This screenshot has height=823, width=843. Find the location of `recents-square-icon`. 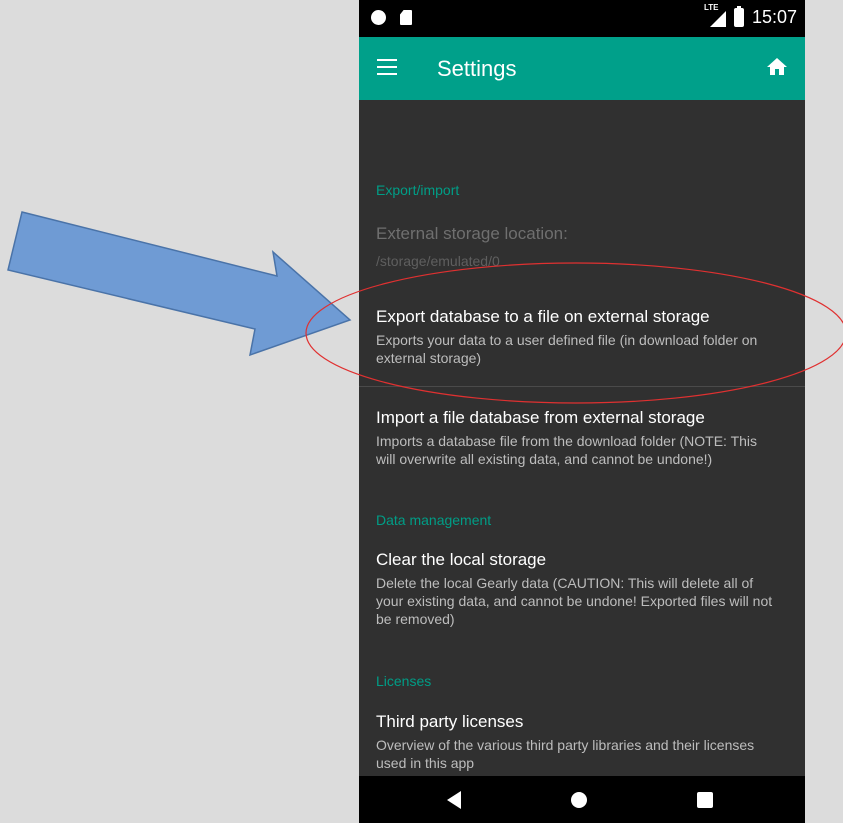

recents-square-icon is located at coordinates (705, 800).